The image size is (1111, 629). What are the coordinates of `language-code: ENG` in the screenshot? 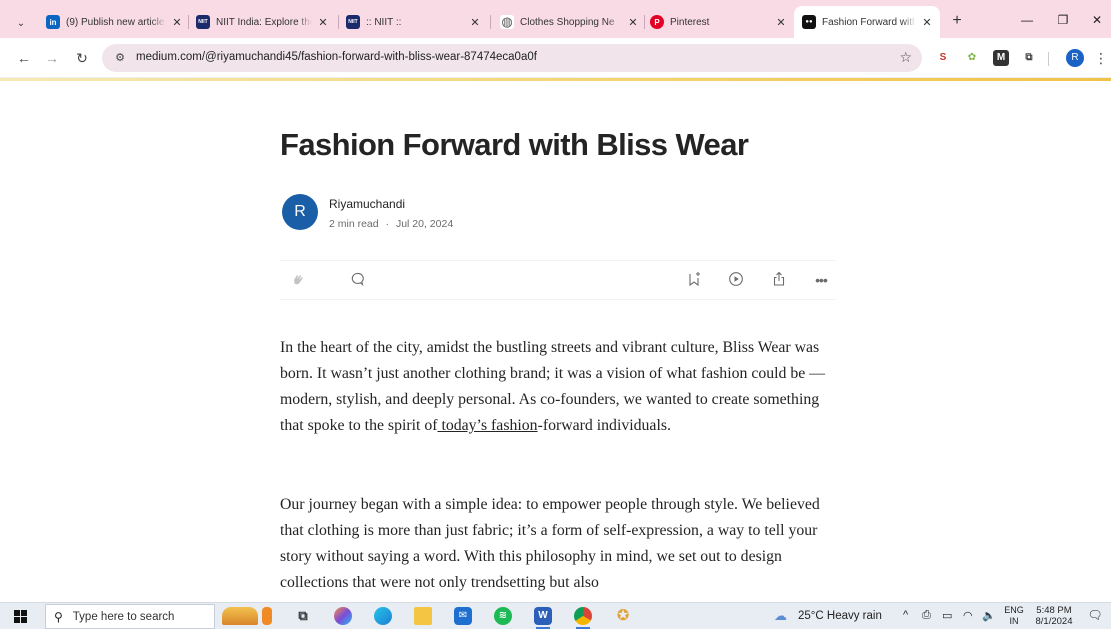 It's located at (1014, 610).